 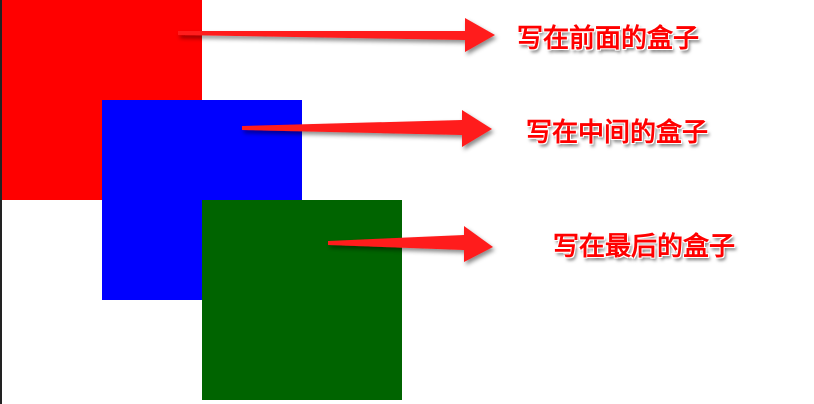 I want to click on label-back-box: 写在最后的盒子, so click(x=644, y=247).